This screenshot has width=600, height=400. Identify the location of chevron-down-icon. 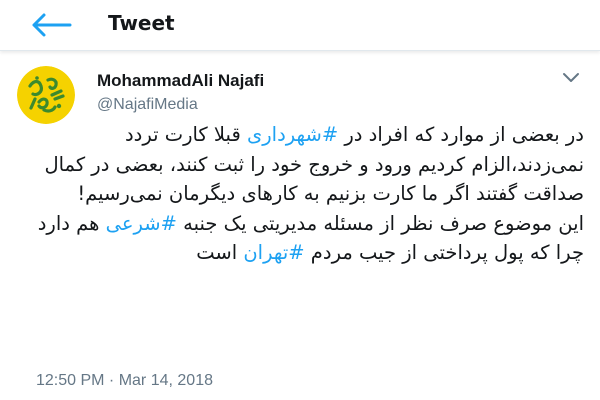
(571, 77).